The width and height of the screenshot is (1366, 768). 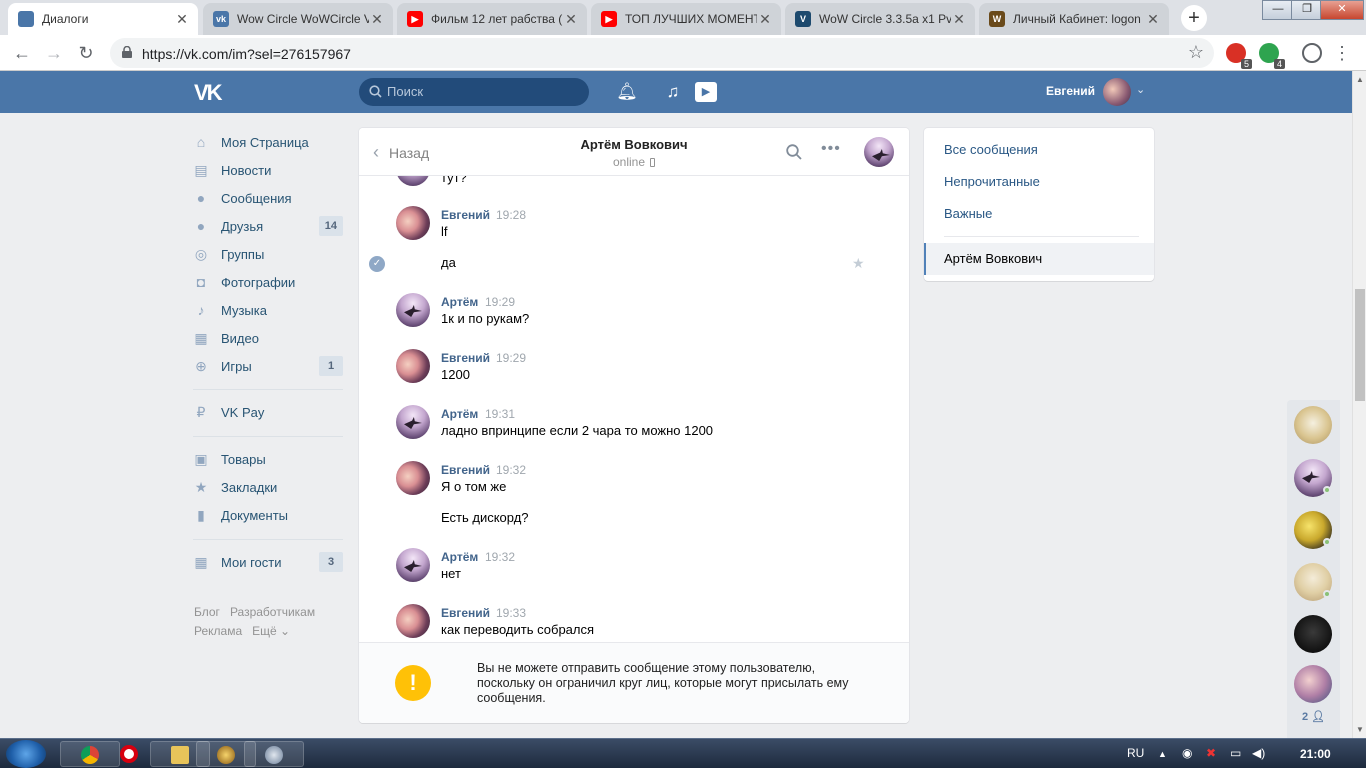 I want to click on language-indicator: RU, so click(x=1135, y=753).